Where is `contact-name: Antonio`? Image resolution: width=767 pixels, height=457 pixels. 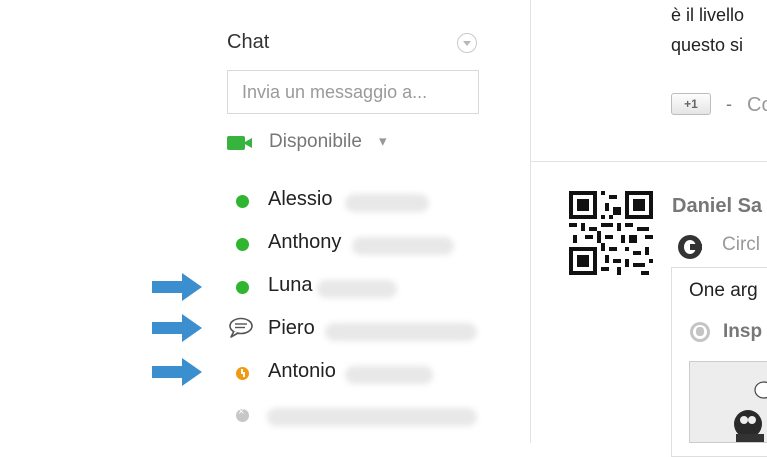
contact-name: Antonio is located at coordinates (302, 371).